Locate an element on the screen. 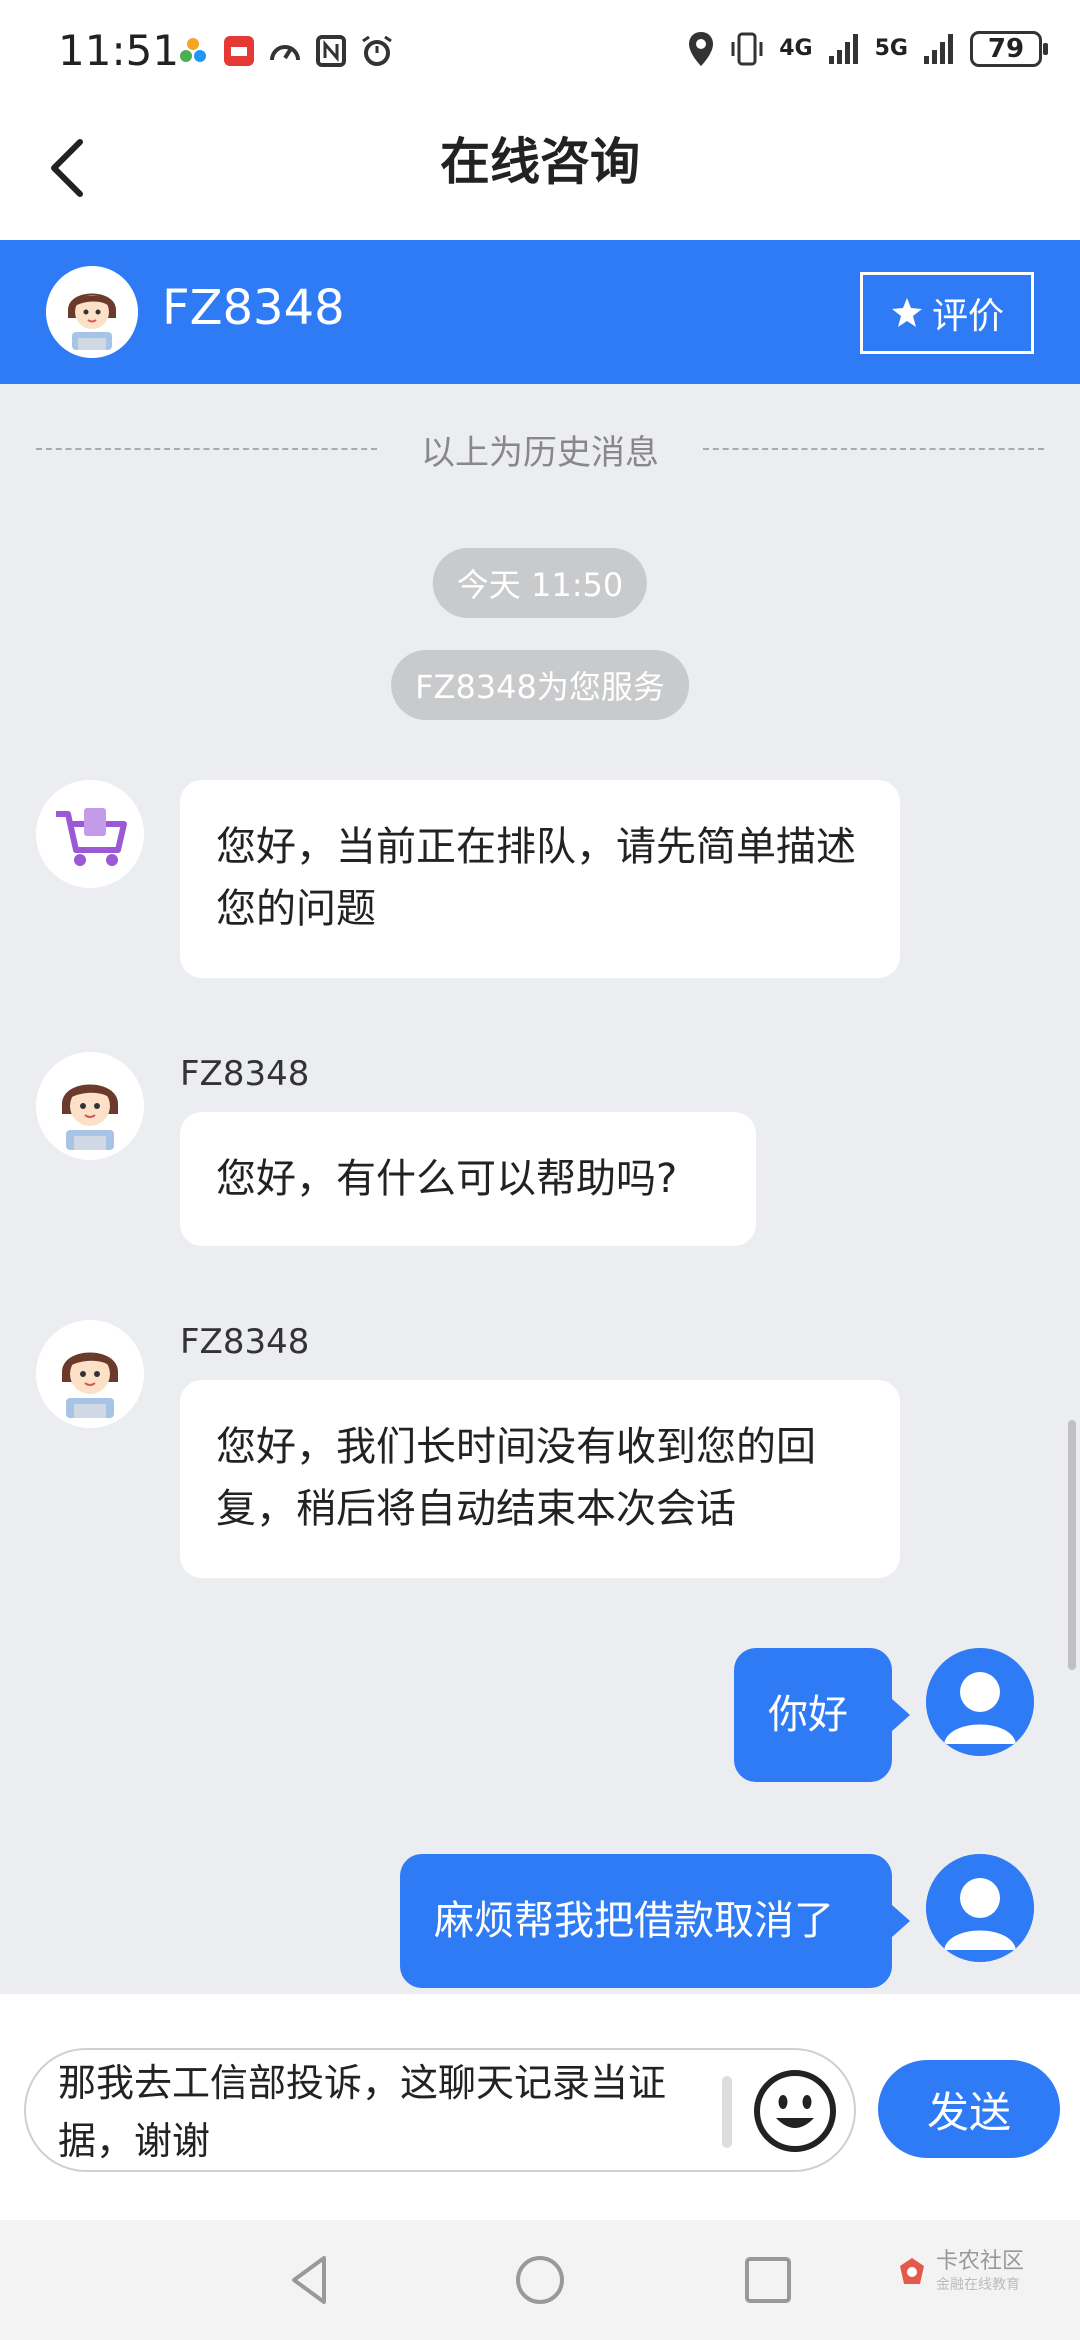  nav-recents-icon is located at coordinates (768, 2280).